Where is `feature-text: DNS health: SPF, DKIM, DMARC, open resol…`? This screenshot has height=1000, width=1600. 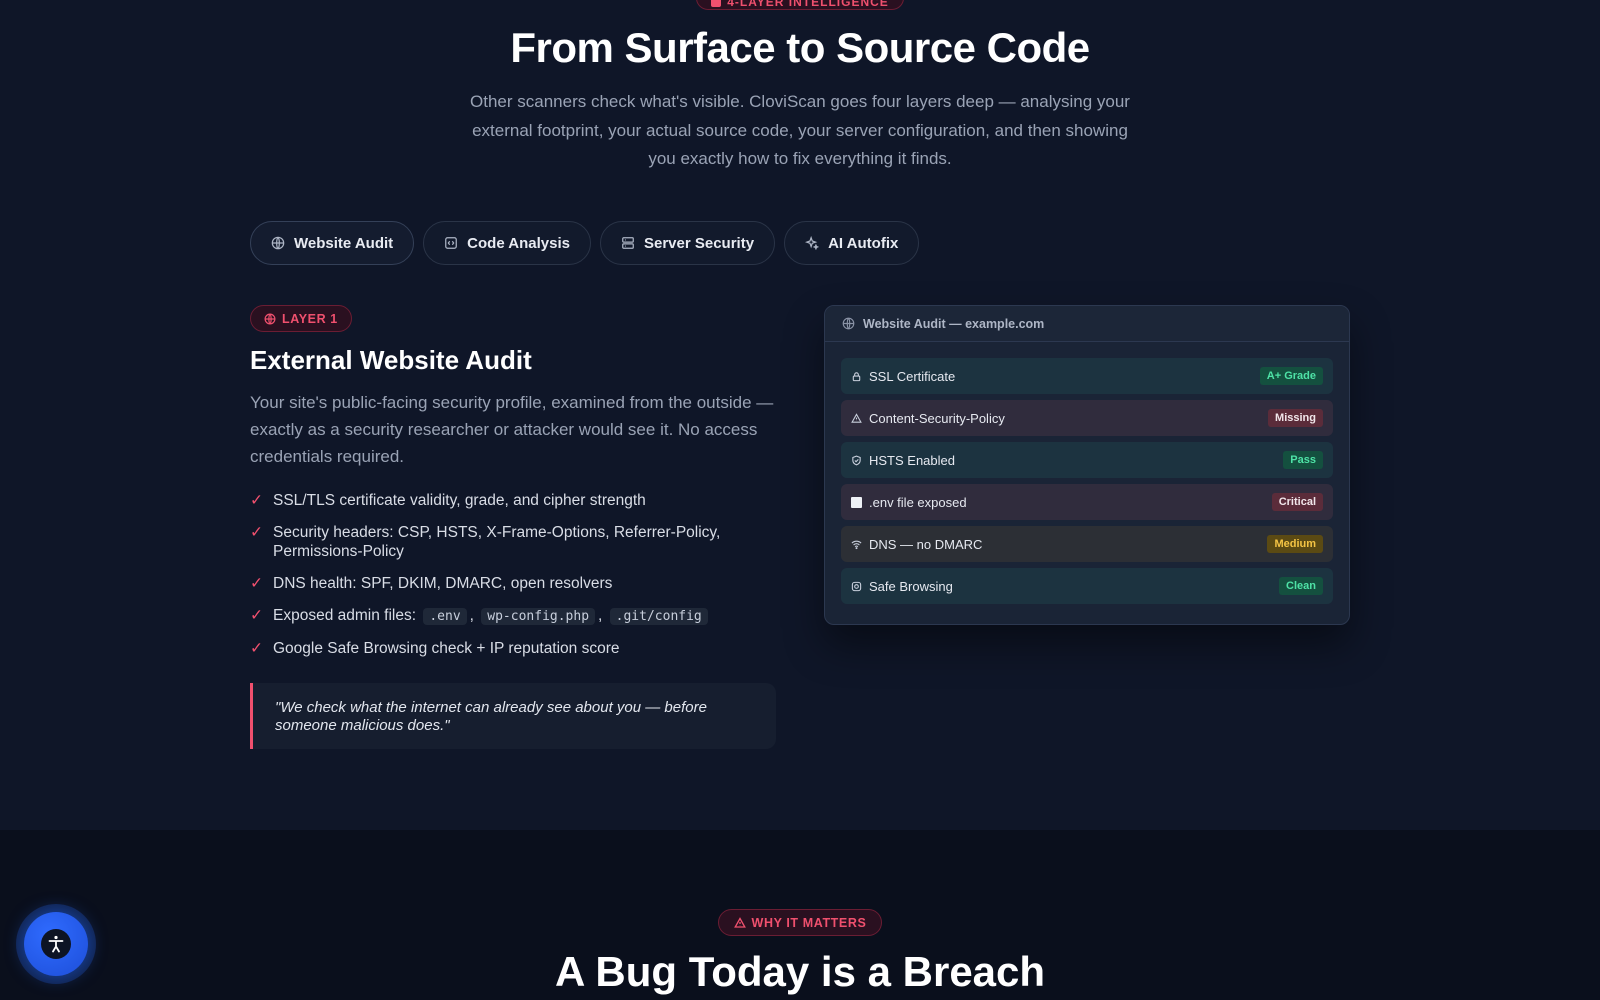
feature-text: DNS health: SPF, DKIM, DMARC, open resol… is located at coordinates (443, 583).